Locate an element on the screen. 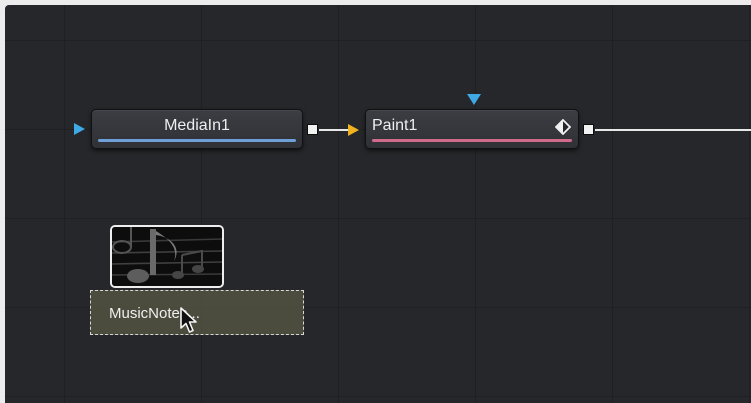 The height and width of the screenshot is (403, 751). keyframe-diamond-icon is located at coordinates (563, 129).